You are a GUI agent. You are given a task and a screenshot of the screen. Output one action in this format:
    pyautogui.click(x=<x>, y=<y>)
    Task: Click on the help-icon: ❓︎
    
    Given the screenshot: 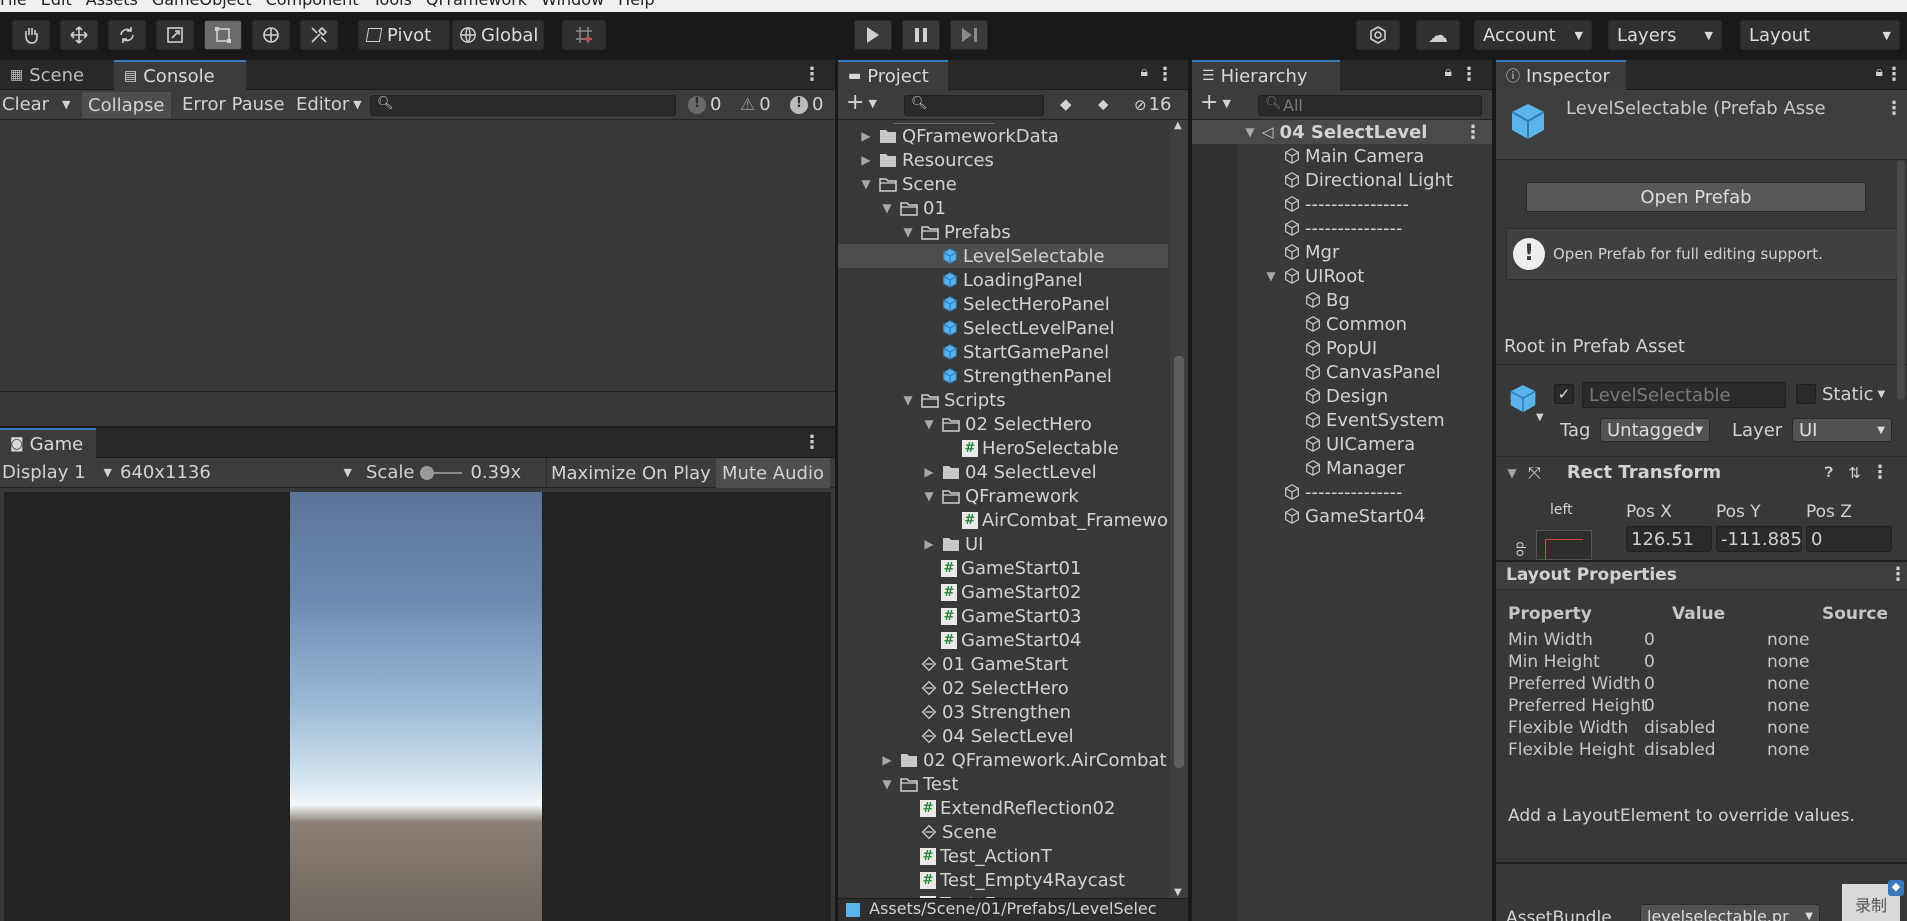 What is the action you would take?
    pyautogui.click(x=1829, y=473)
    